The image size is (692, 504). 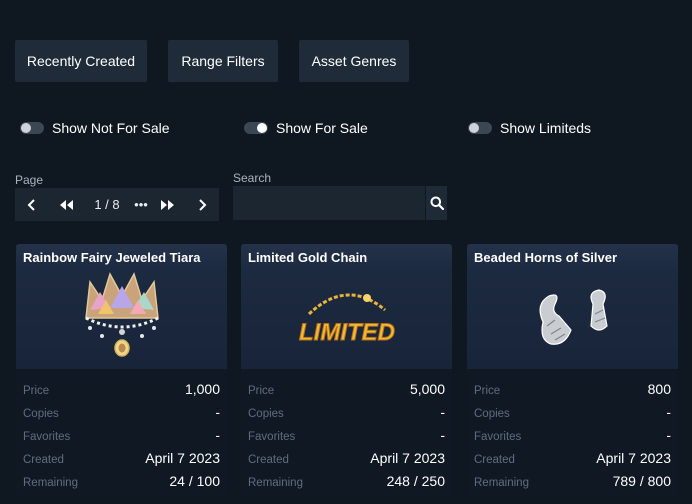 I want to click on double-chevron-right-icon, so click(x=167, y=204).